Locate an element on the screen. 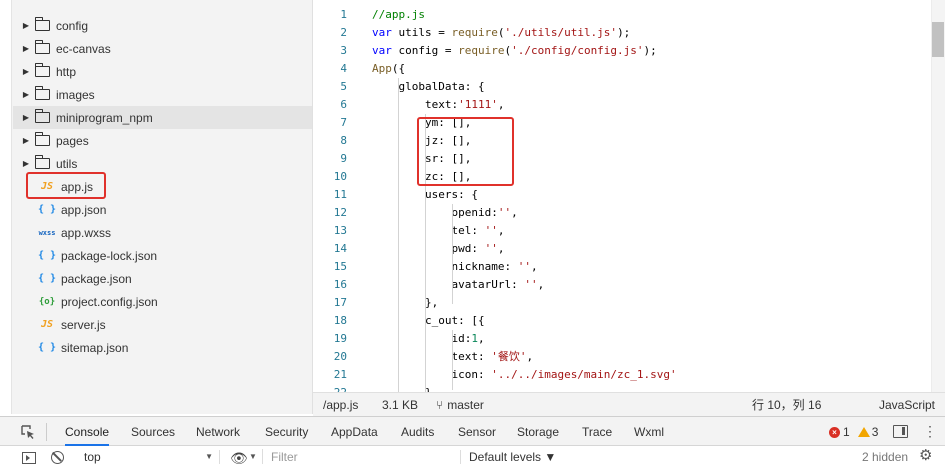 This screenshot has height=464, width=945. code-token: icon: is located at coordinates (432, 374).